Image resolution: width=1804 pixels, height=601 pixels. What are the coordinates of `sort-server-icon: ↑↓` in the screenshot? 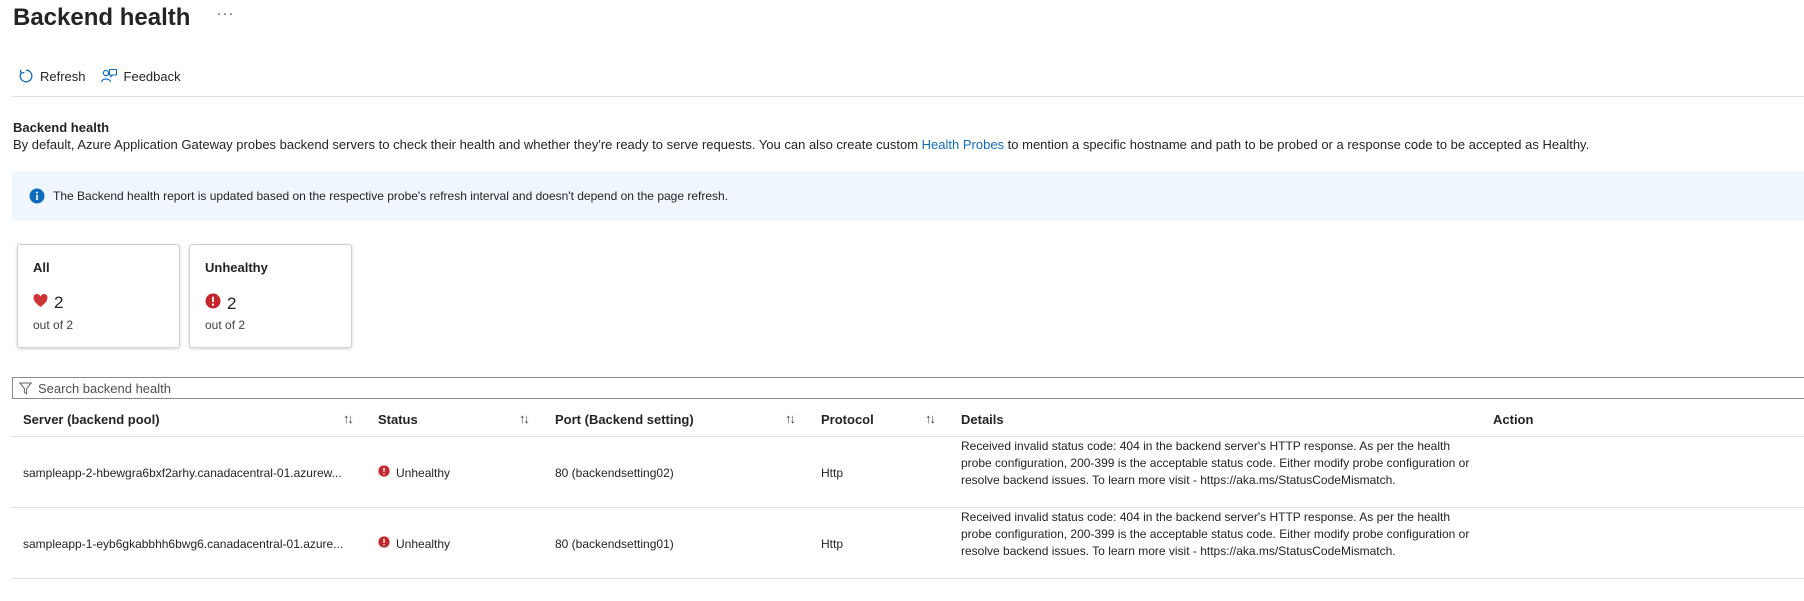 It's located at (348, 418).